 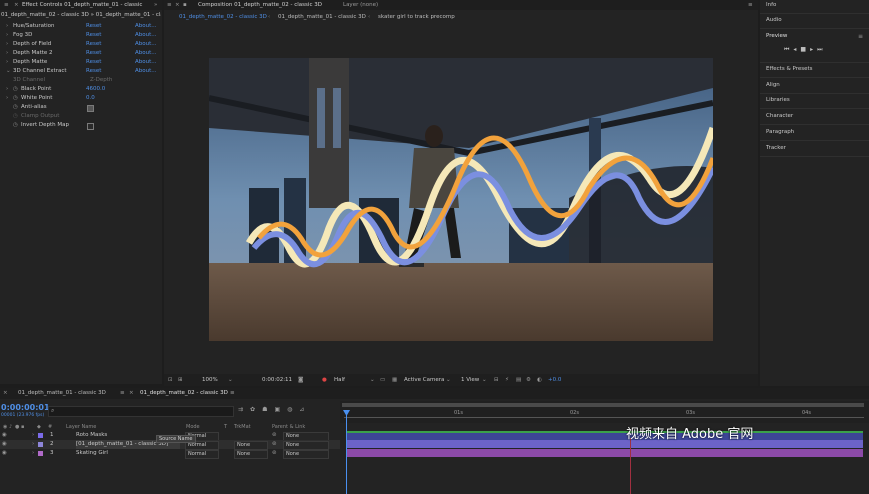 What do you see at coordinates (180, 380) in the screenshot?
I see `safe-margins-icon: ⊞` at bounding box center [180, 380].